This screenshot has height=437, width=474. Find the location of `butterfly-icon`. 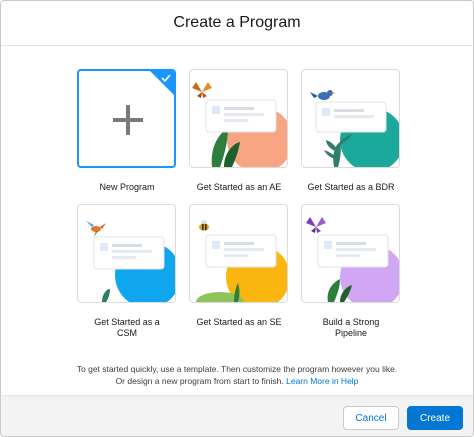

butterfly-icon is located at coordinates (202, 90).